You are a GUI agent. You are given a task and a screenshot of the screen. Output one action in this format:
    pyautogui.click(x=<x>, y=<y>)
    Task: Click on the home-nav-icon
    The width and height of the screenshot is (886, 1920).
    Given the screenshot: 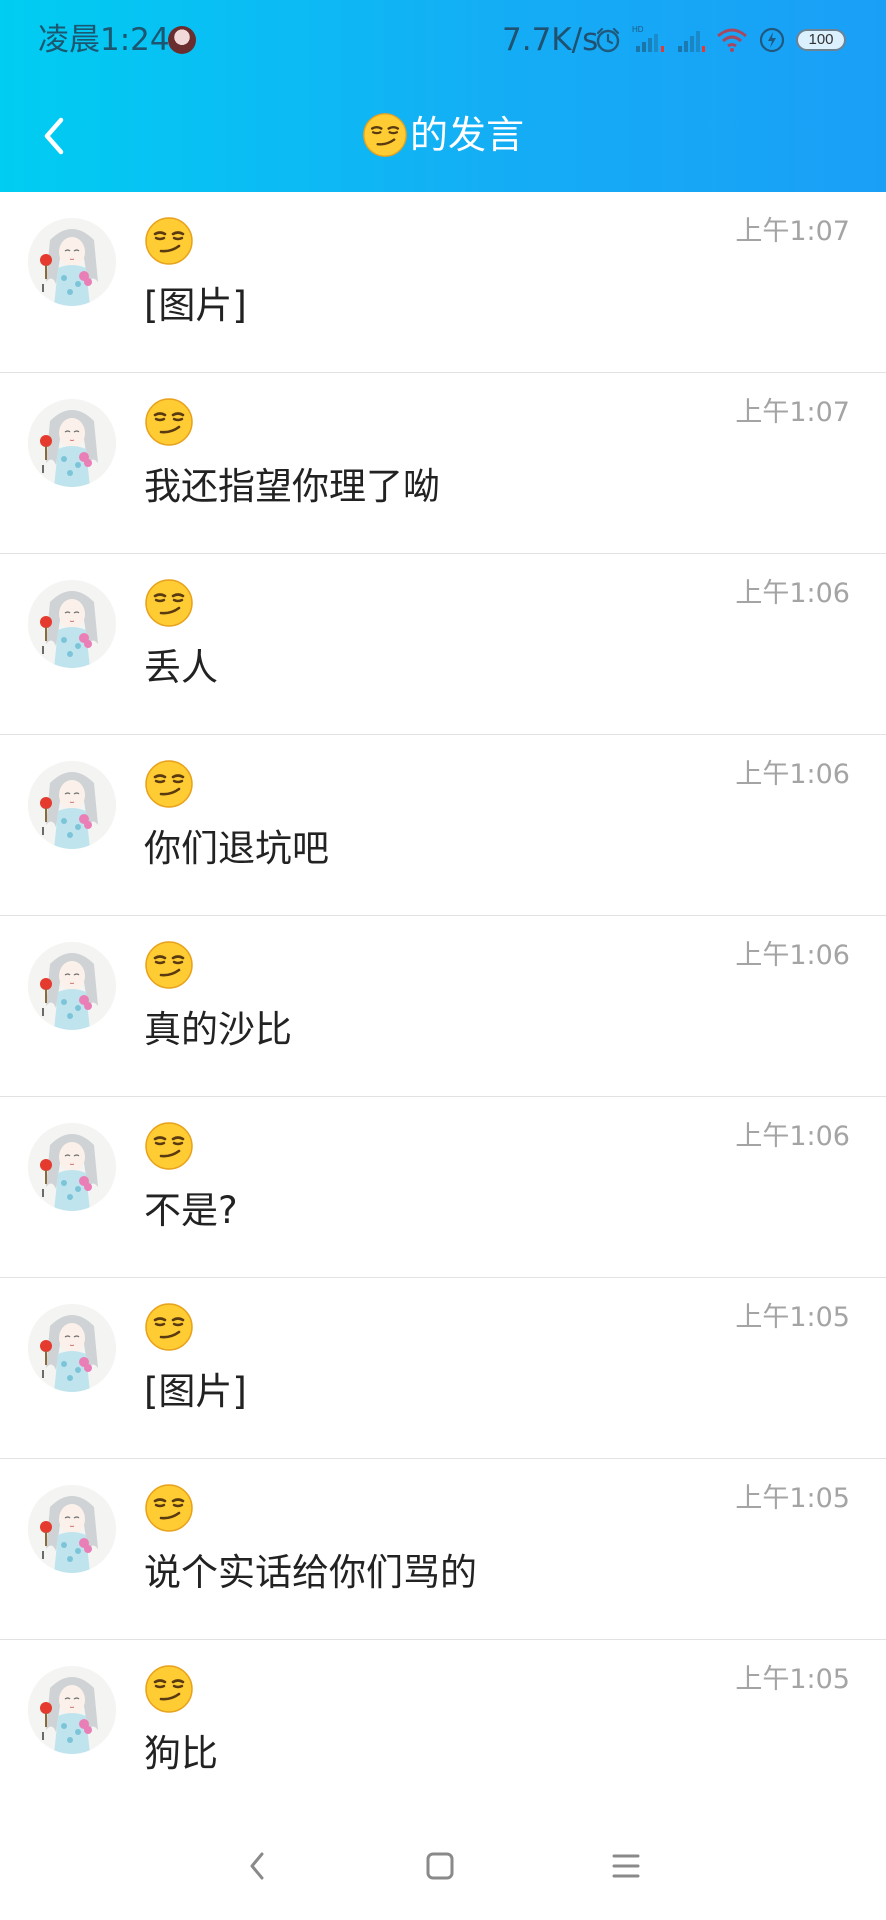 What is the action you would take?
    pyautogui.click(x=440, y=1866)
    